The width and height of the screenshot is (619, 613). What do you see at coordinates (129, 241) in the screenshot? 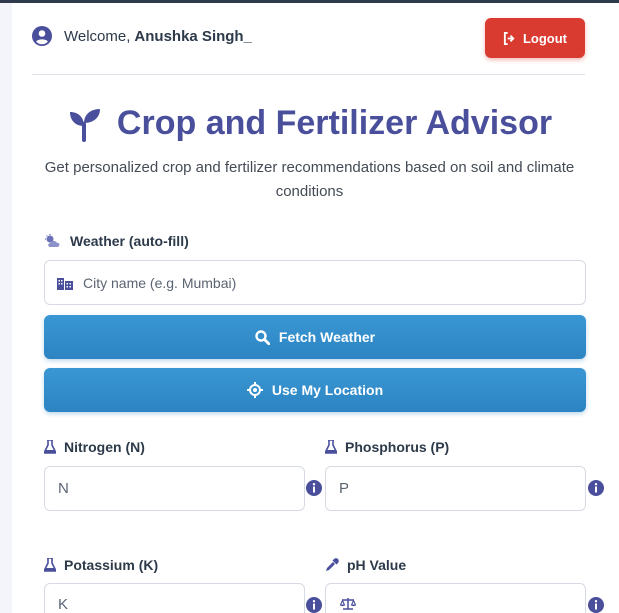
I see `weather-label: Weather (auto-fill)` at bounding box center [129, 241].